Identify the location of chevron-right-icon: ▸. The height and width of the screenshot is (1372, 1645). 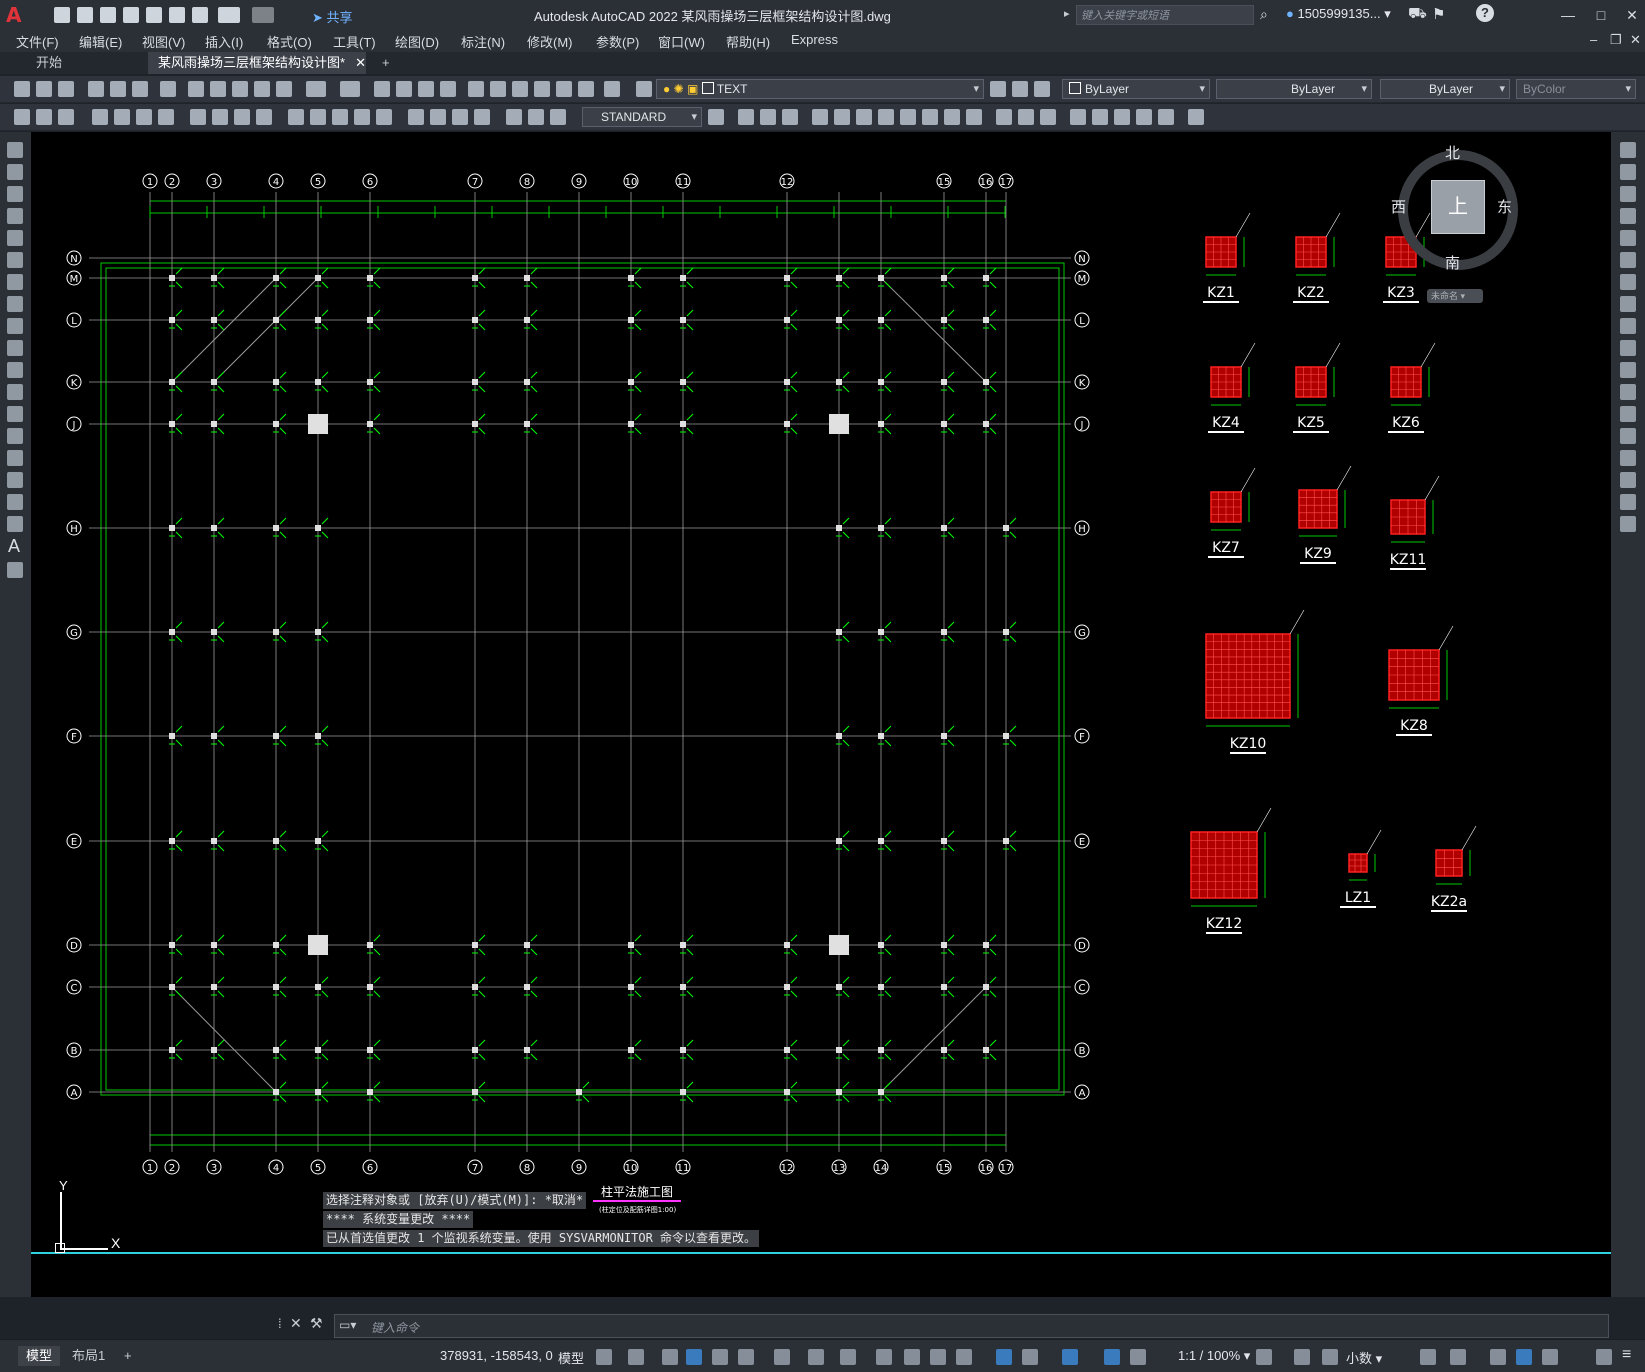
(1067, 13).